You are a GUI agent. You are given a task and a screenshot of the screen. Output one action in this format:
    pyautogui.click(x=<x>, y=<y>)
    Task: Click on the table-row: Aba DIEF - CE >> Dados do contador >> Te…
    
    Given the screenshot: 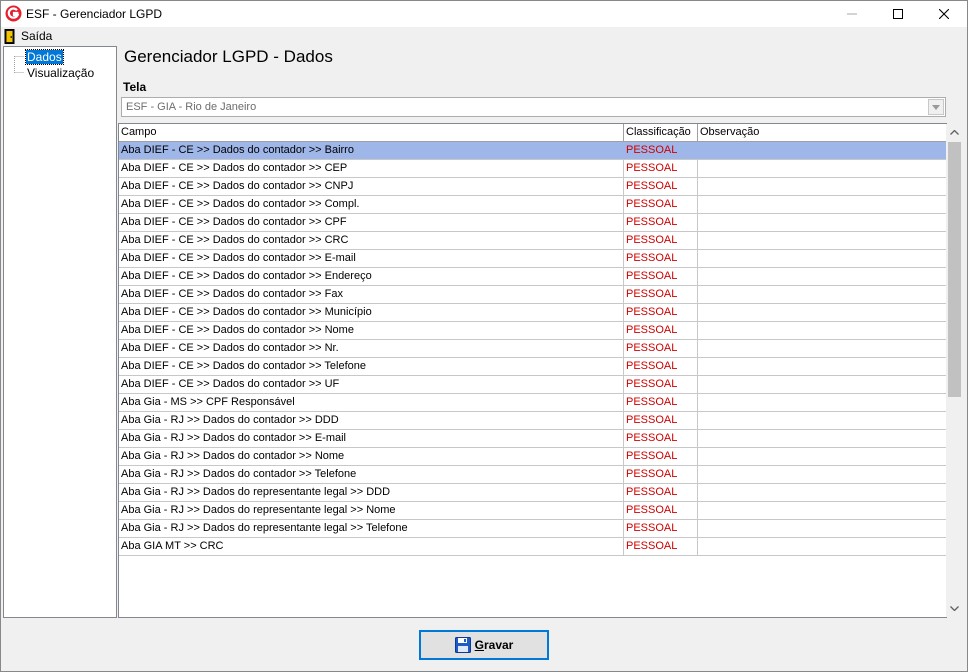 What is the action you would take?
    pyautogui.click(x=532, y=367)
    